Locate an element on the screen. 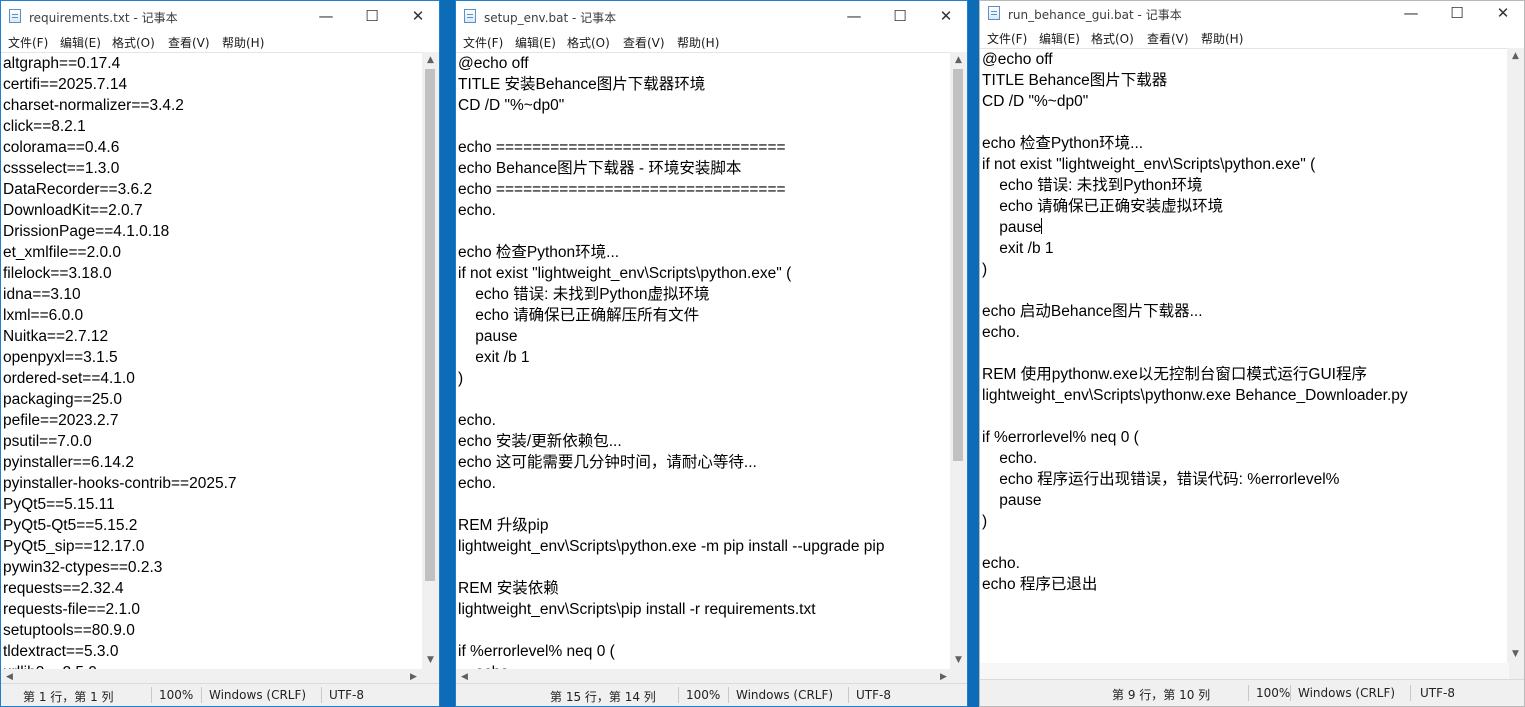 The width and height of the screenshot is (1525, 707). text-line: tldextract==5.3.0 is located at coordinates (61, 651).